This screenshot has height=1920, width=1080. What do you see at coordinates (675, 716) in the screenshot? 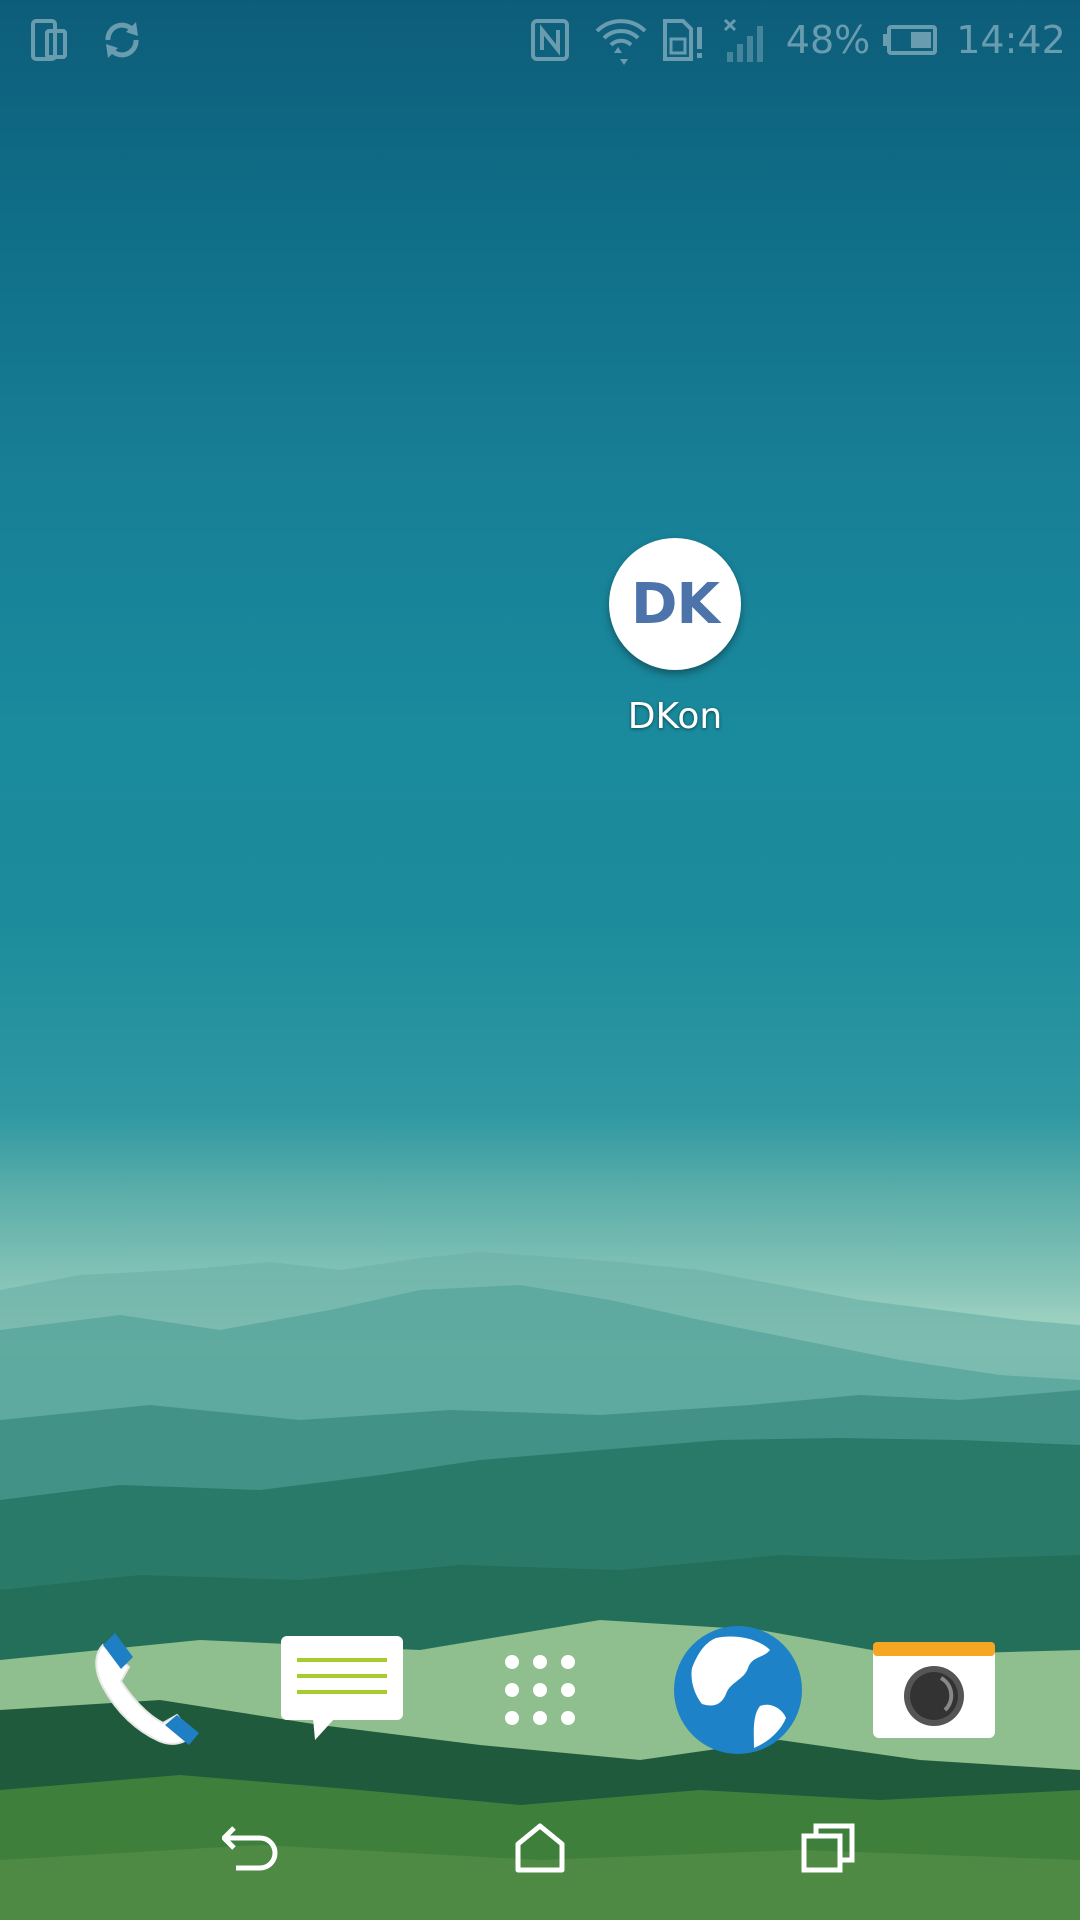
I see `app-label: DKon` at bounding box center [675, 716].